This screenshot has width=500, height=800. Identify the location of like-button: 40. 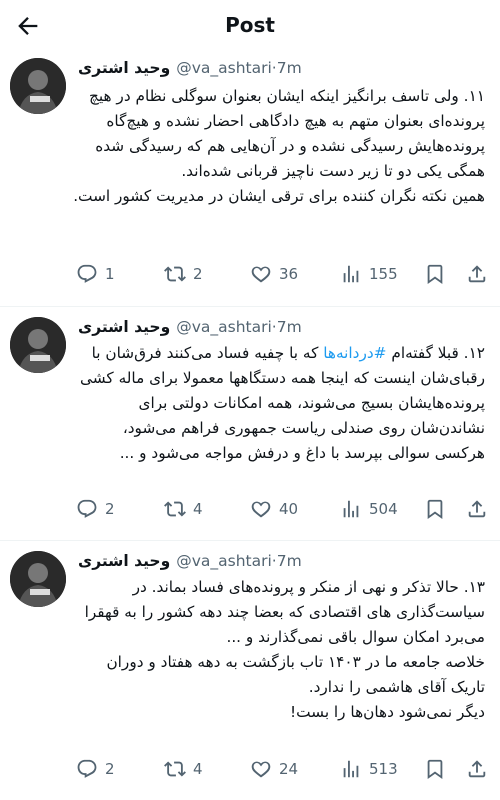
(274, 509).